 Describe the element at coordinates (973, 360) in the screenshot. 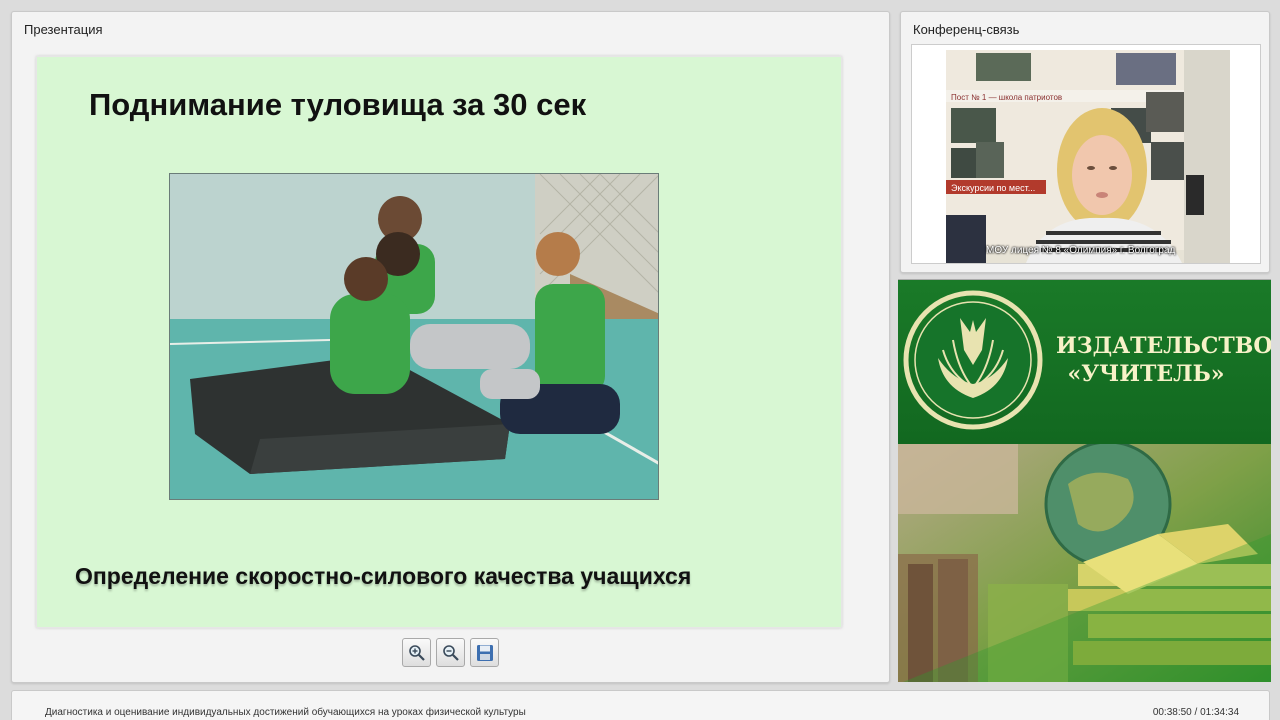

I see `publisher-logo` at that location.